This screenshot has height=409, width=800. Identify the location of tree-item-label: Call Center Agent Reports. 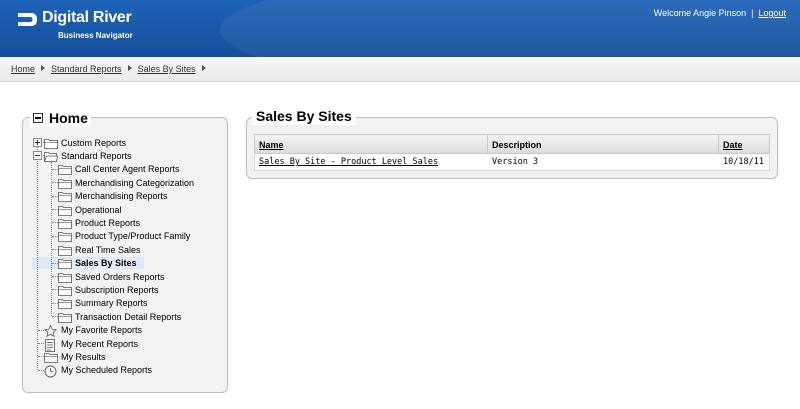
(127, 169).